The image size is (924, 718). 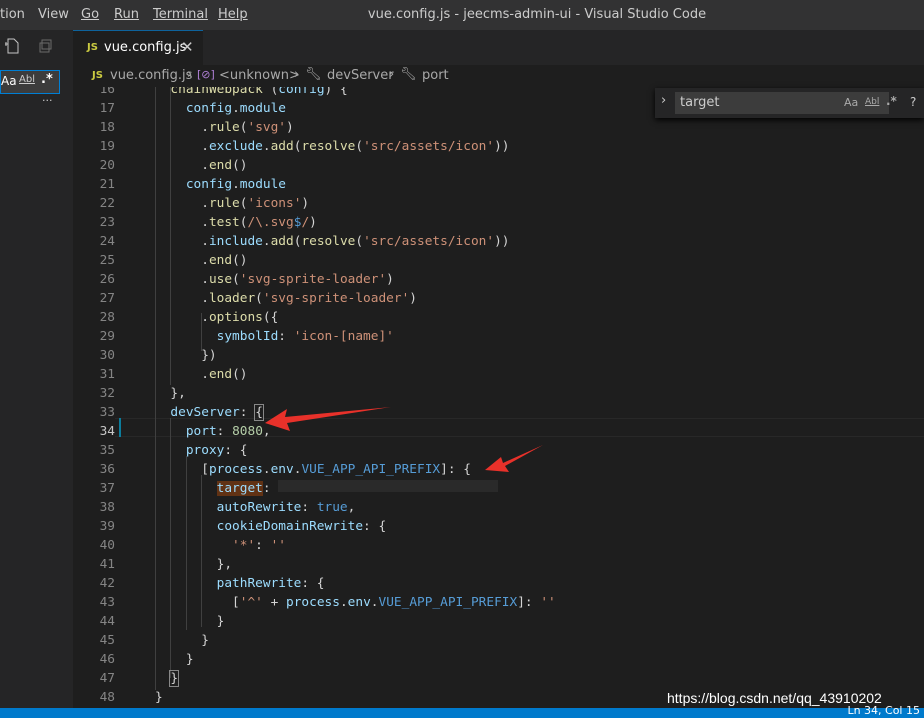 I want to click on find-input: target Aa Abl .*, so click(x=786, y=103).